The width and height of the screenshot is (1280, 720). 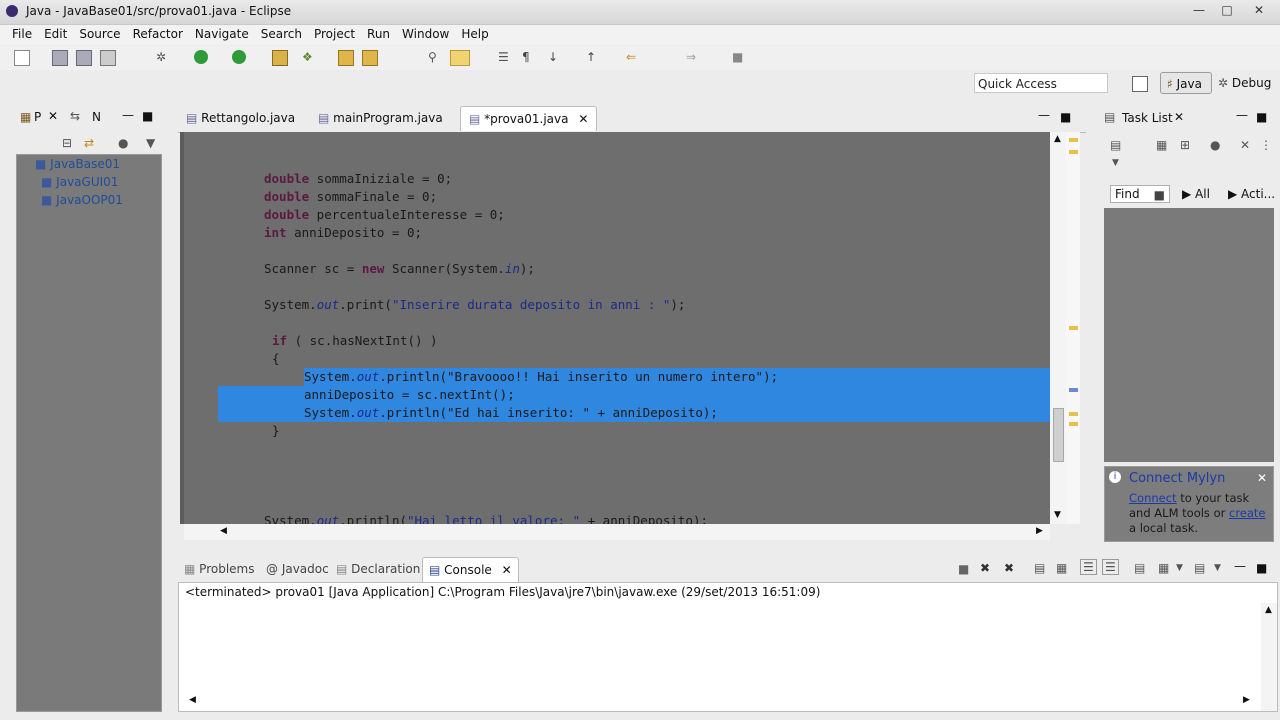 I want to click on new-package-icon: ❖, so click(x=309, y=57).